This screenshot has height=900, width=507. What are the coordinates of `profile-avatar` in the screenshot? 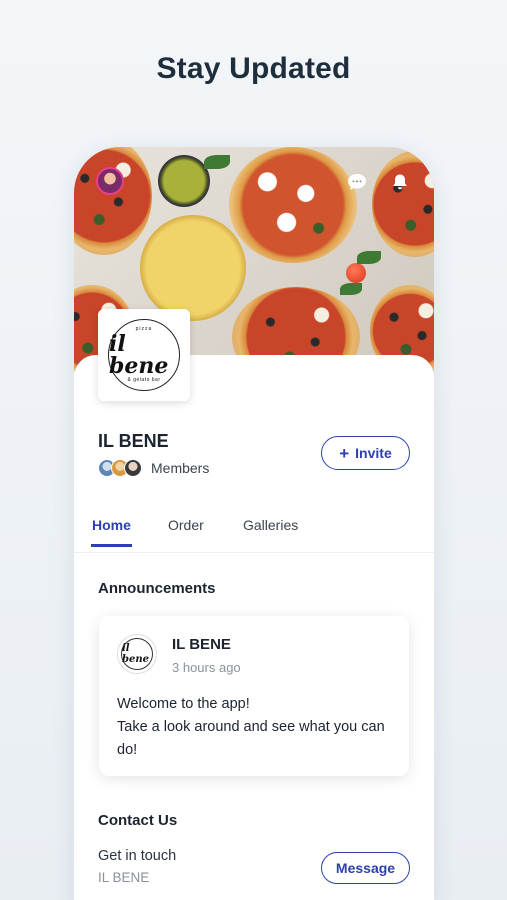 It's located at (110, 181).